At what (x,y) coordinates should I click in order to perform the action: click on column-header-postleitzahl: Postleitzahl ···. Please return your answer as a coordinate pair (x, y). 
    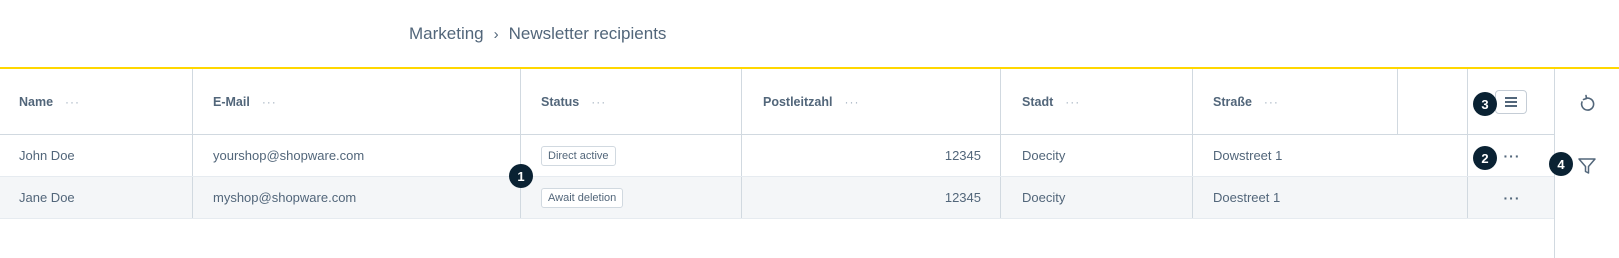
    Looking at the image, I should click on (871, 101).